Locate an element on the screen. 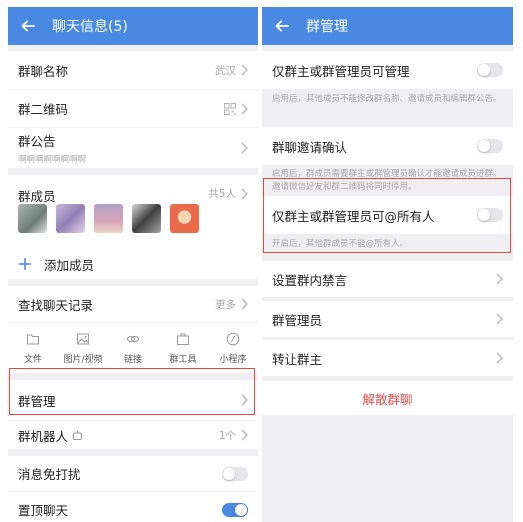  qr-code-icon is located at coordinates (230, 108).